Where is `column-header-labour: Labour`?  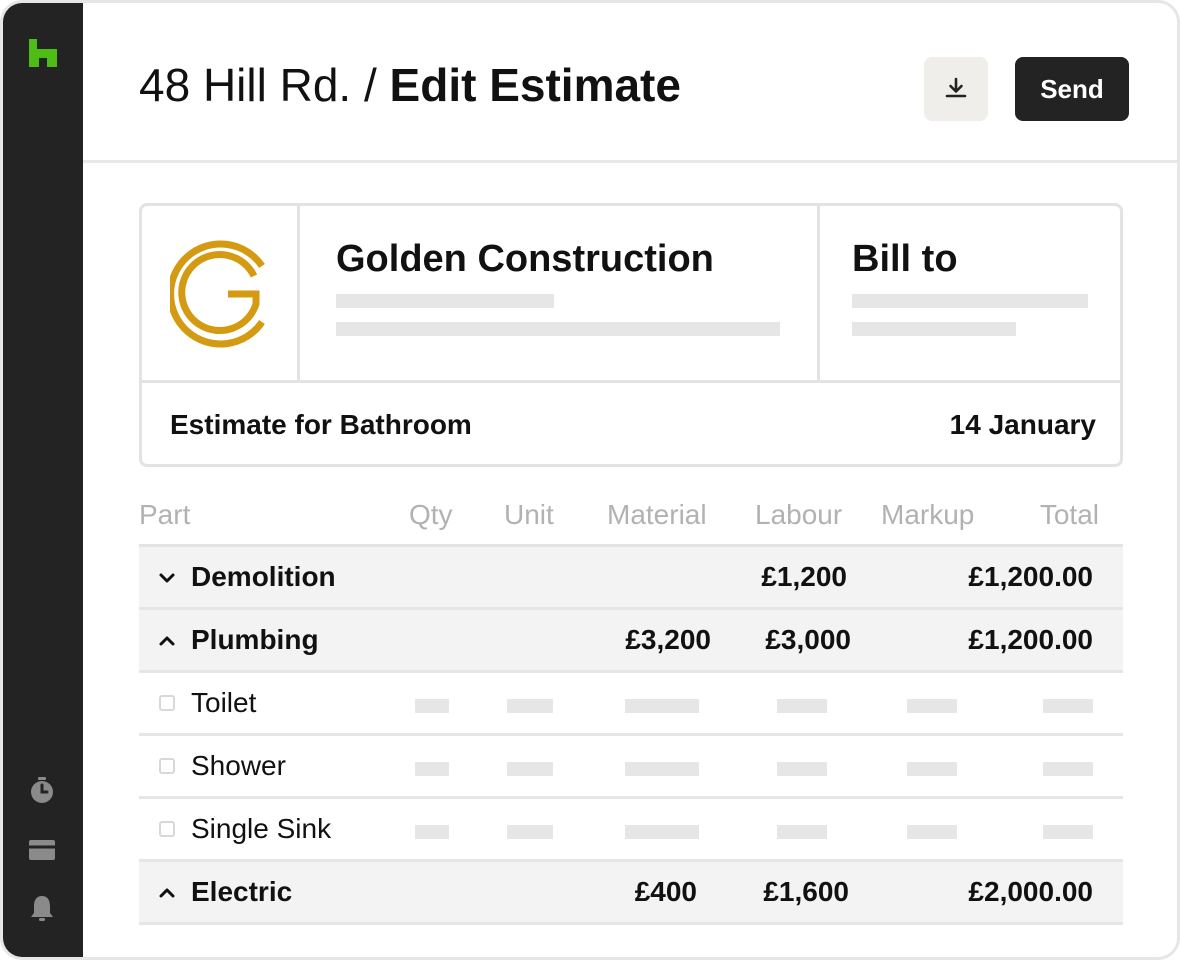
column-header-labour: Labour is located at coordinates (799, 514).